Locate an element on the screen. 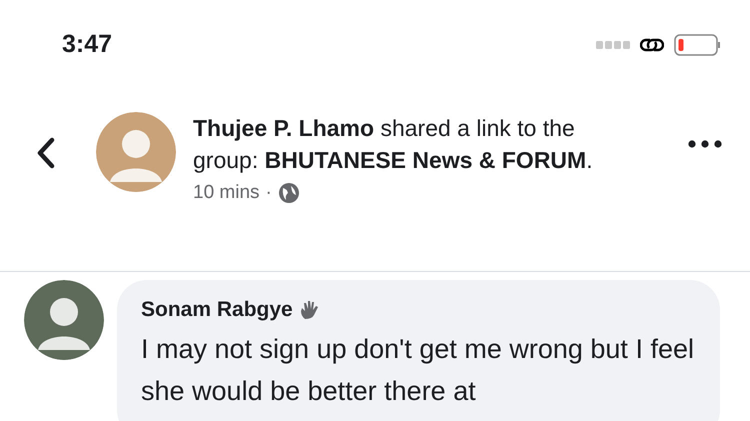 The width and height of the screenshot is (750, 421). wave-hand-icon is located at coordinates (309, 309).